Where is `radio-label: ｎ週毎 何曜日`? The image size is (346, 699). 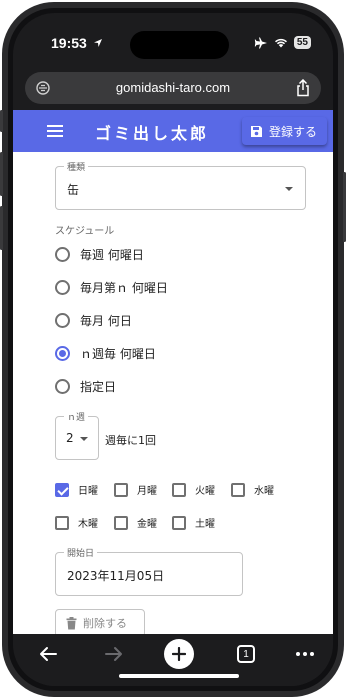
radio-label: ｎ週毎 何曜日 is located at coordinates (118, 354).